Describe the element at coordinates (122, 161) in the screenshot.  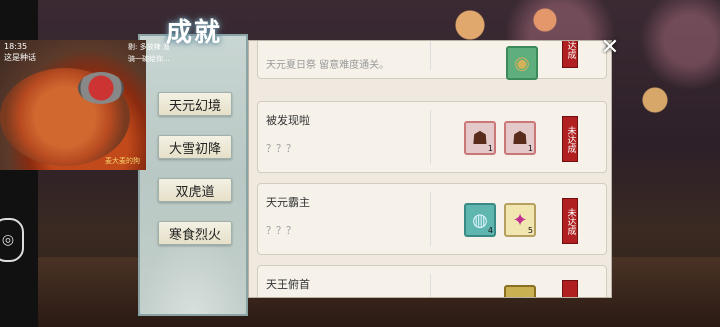
I see `overlay-signature: 麦大麦的狗` at that location.